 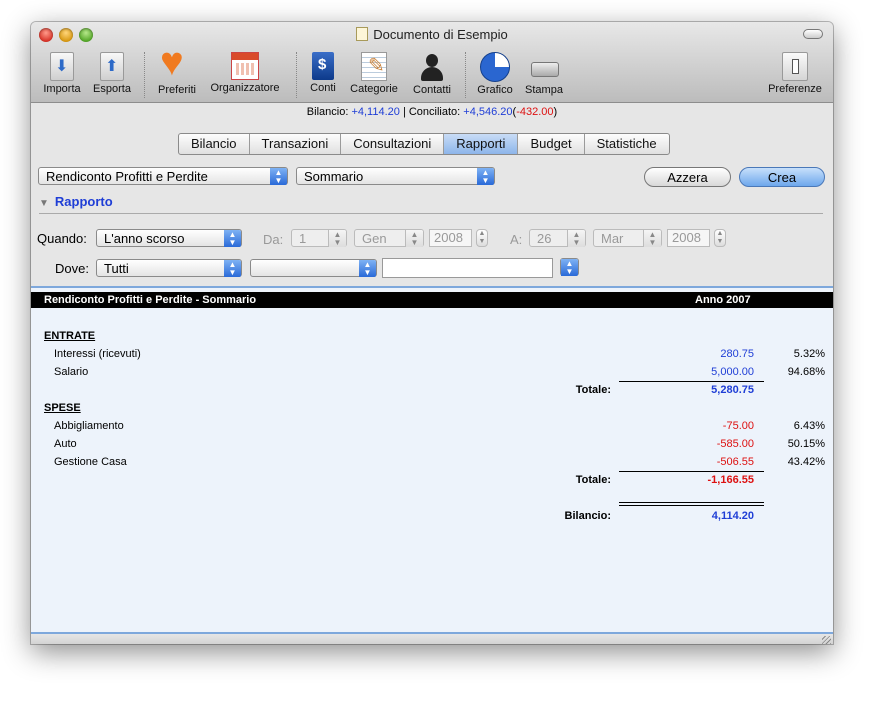 I want to click on income-total-value: 5,280.75, so click(x=732, y=390).